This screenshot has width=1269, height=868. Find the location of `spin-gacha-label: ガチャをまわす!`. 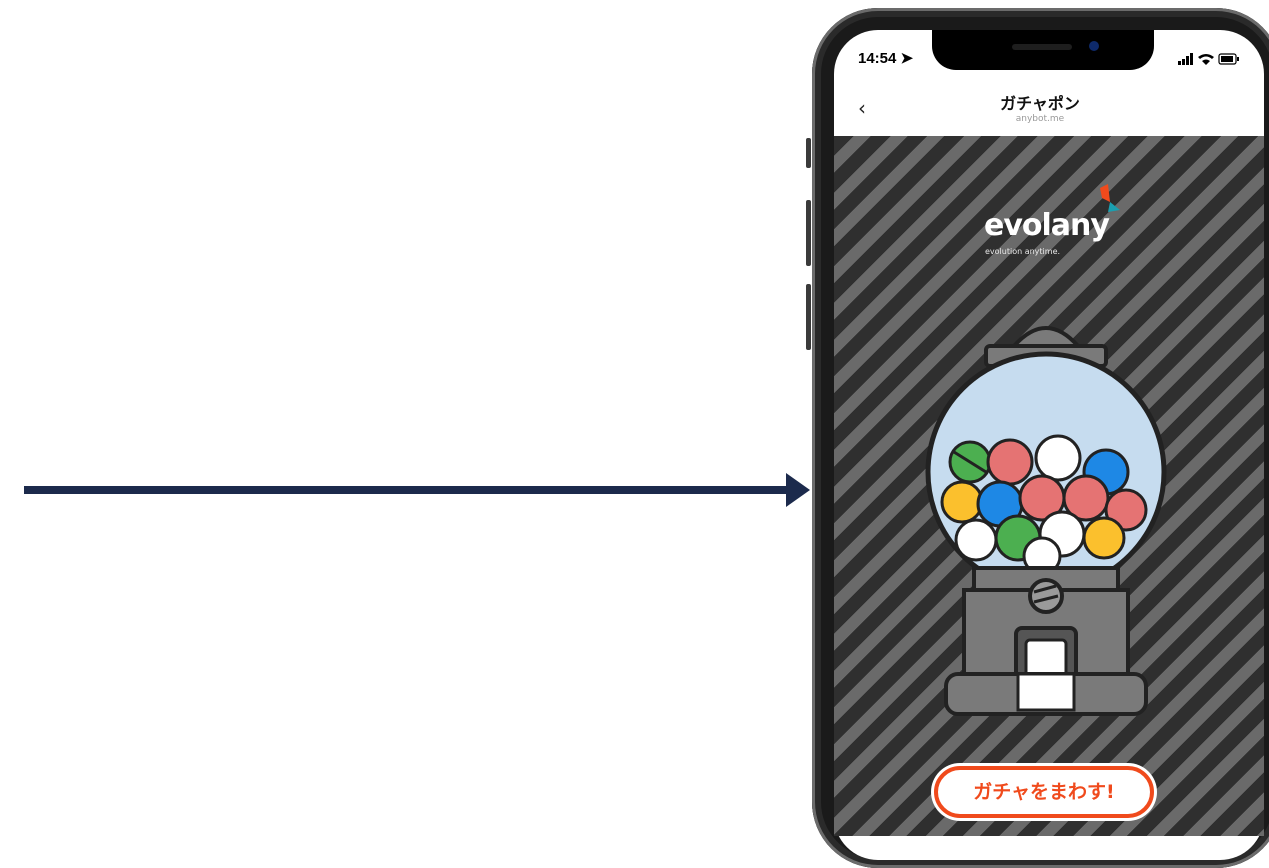

spin-gacha-label: ガチャをまわす! is located at coordinates (1044, 792).